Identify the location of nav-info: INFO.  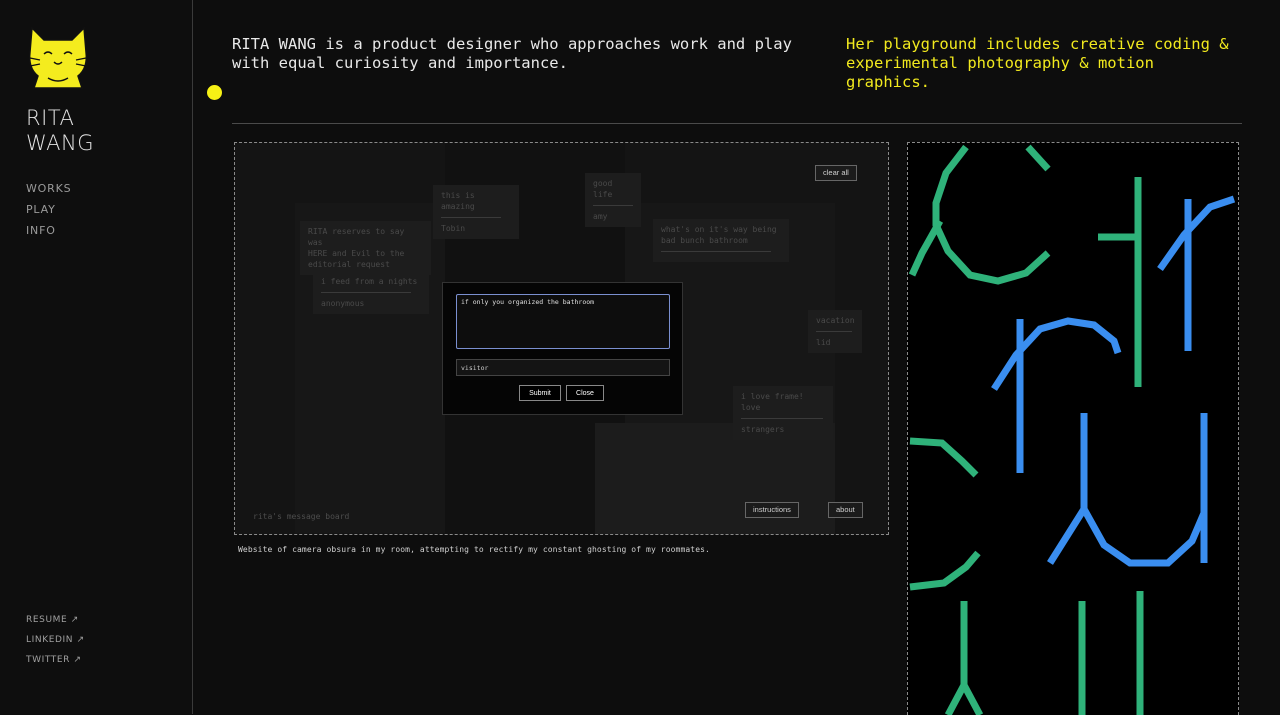
(48, 233).